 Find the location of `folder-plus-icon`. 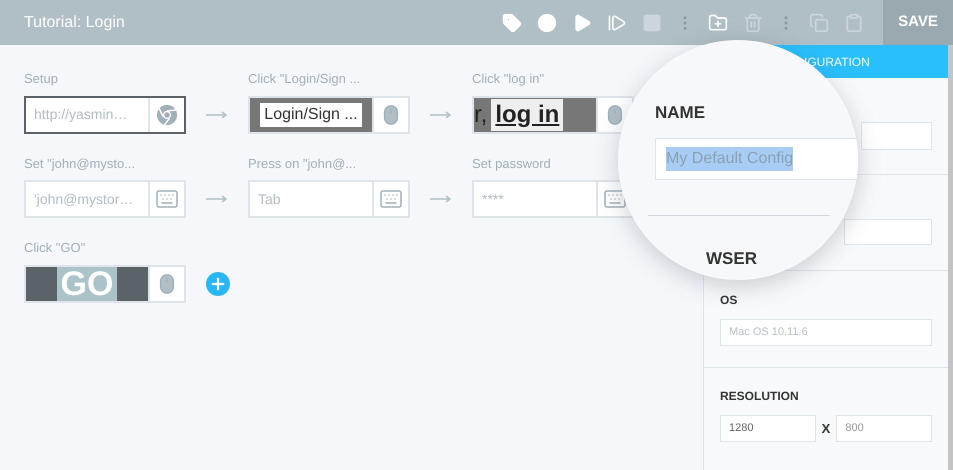

folder-plus-icon is located at coordinates (718, 23).